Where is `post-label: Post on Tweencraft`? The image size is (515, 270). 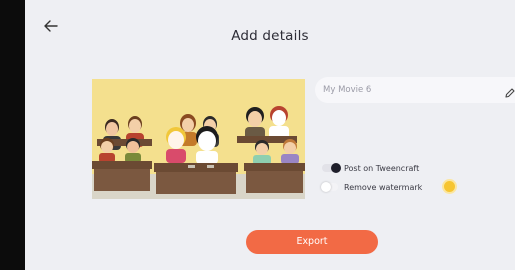 post-label: Post on Tweencraft is located at coordinates (382, 168).